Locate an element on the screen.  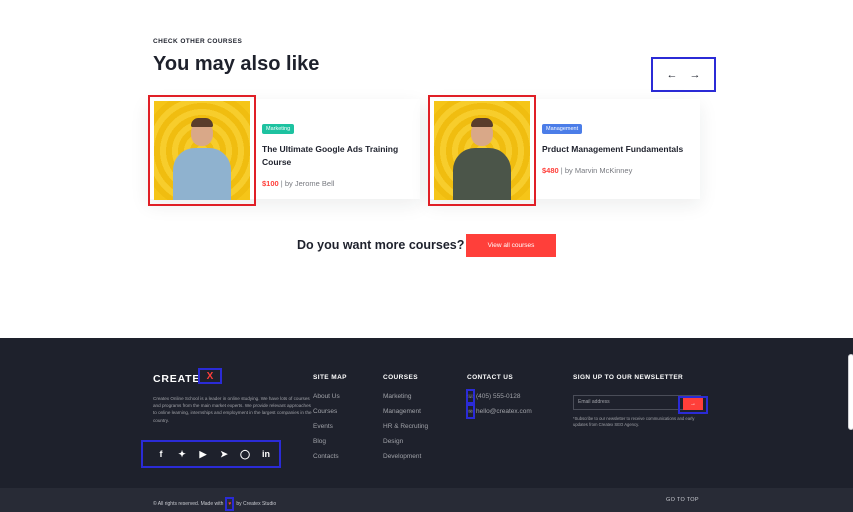
youtube-icon: ▶ is located at coordinates (203, 454).